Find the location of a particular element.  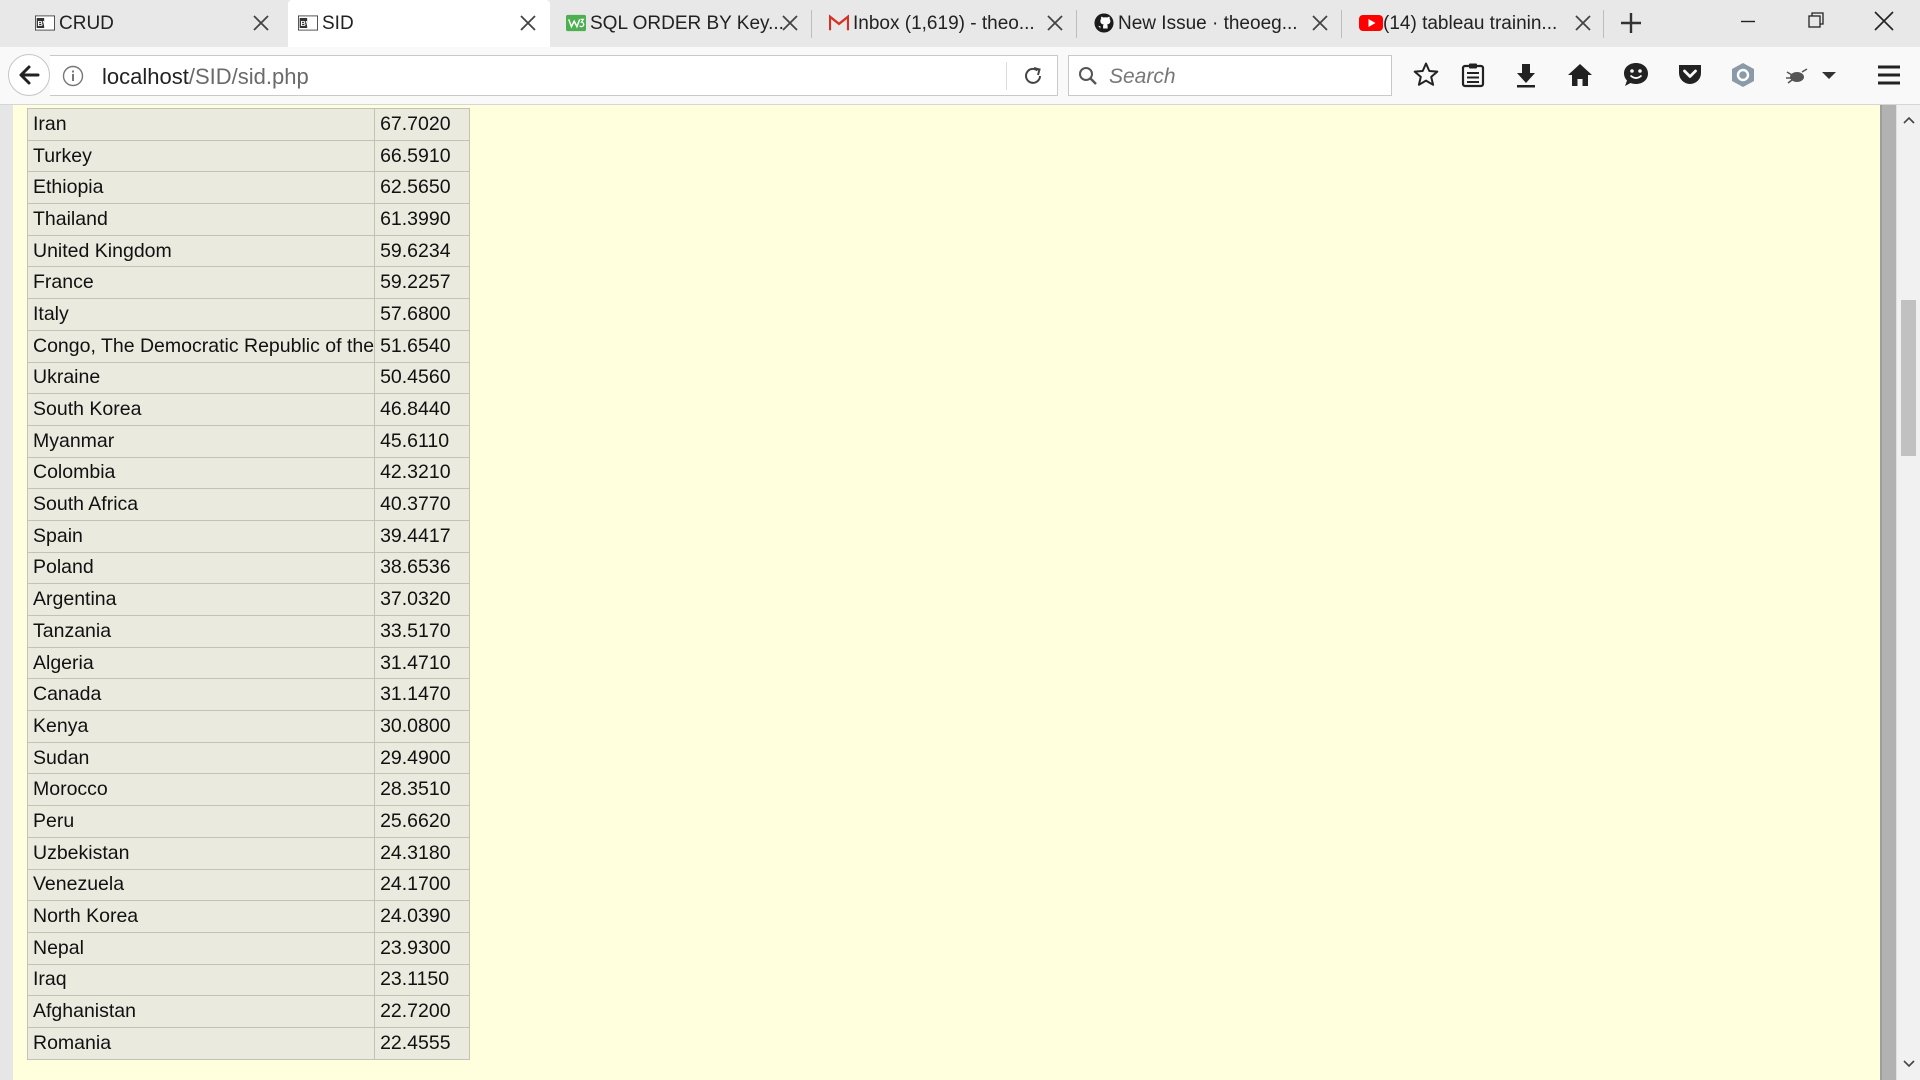

country-cell: France is located at coordinates (201, 283).